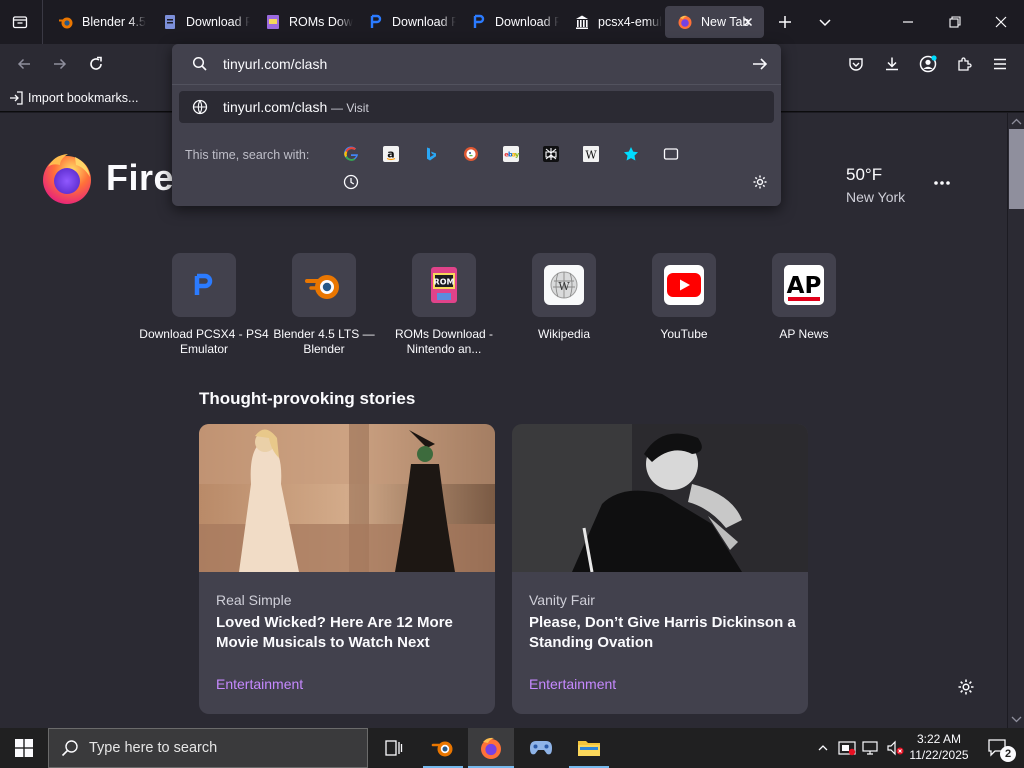 This screenshot has height=768, width=1024. I want to click on list-all-tabs-button, so click(825, 22).